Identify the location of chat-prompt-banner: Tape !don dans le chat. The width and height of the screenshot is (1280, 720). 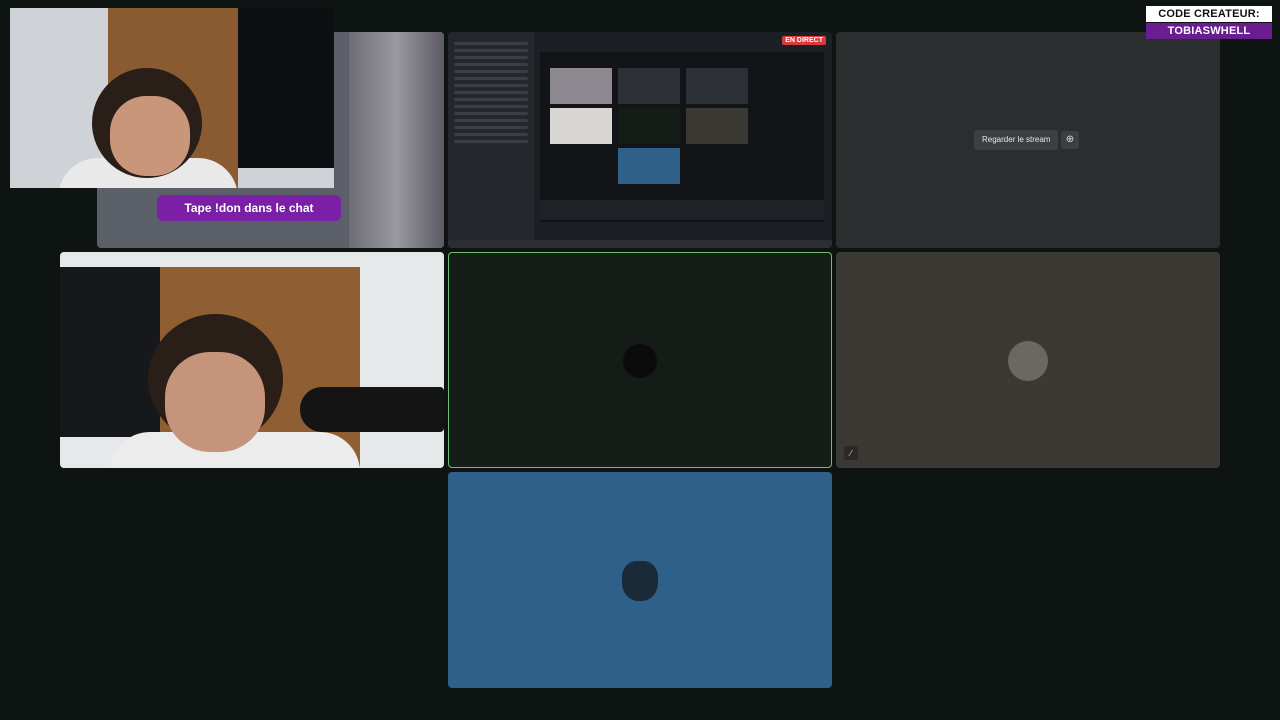
(249, 208).